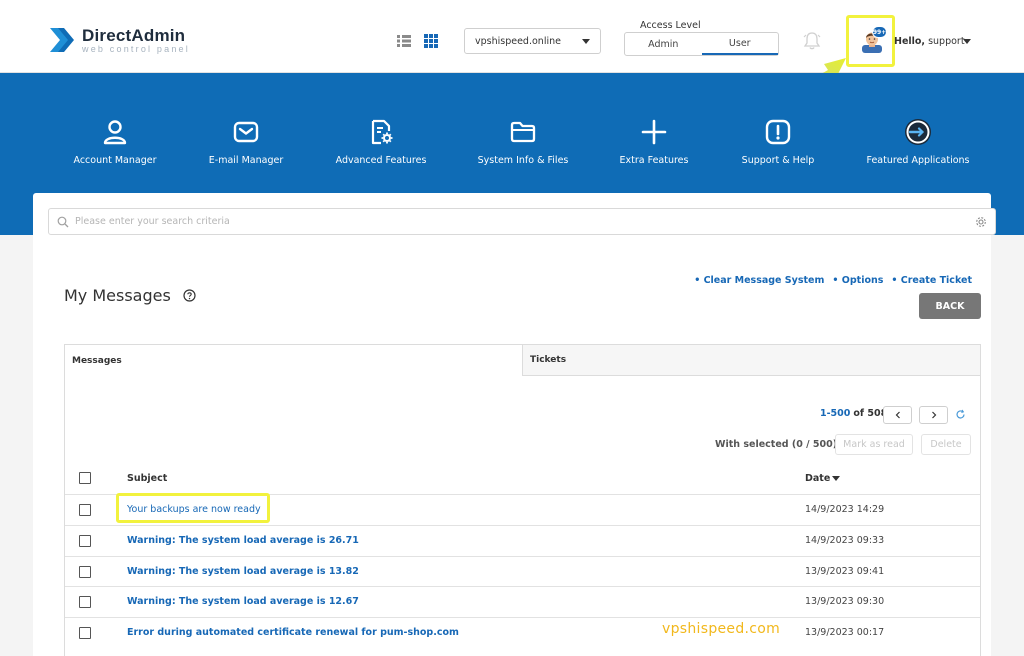  What do you see at coordinates (193, 508) in the screenshot?
I see `row-highlight-annotation` at bounding box center [193, 508].